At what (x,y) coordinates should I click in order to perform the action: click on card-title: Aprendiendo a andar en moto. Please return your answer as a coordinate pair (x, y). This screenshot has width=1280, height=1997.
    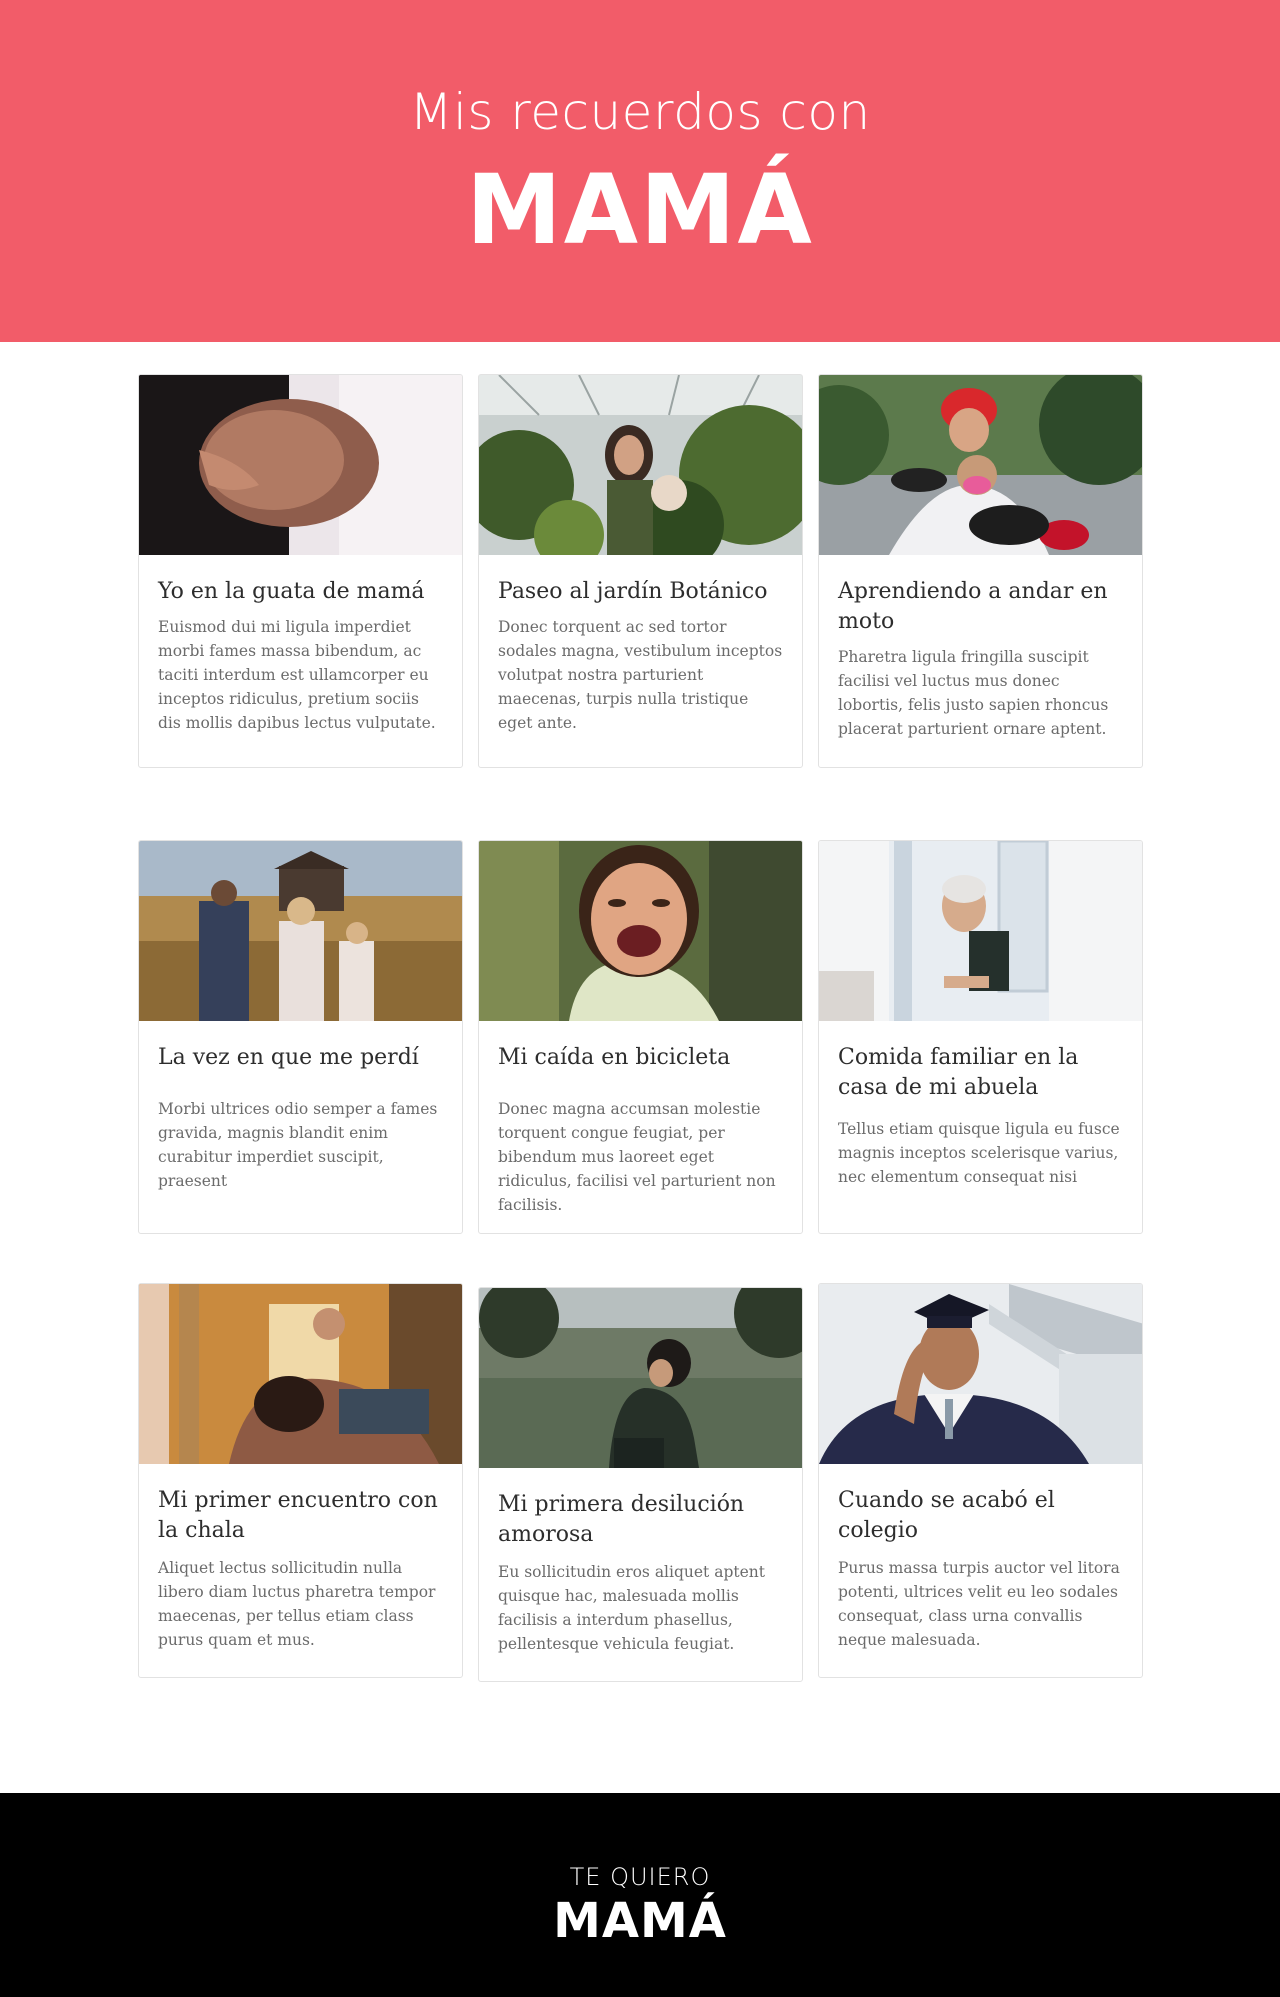
    Looking at the image, I should click on (973, 606).